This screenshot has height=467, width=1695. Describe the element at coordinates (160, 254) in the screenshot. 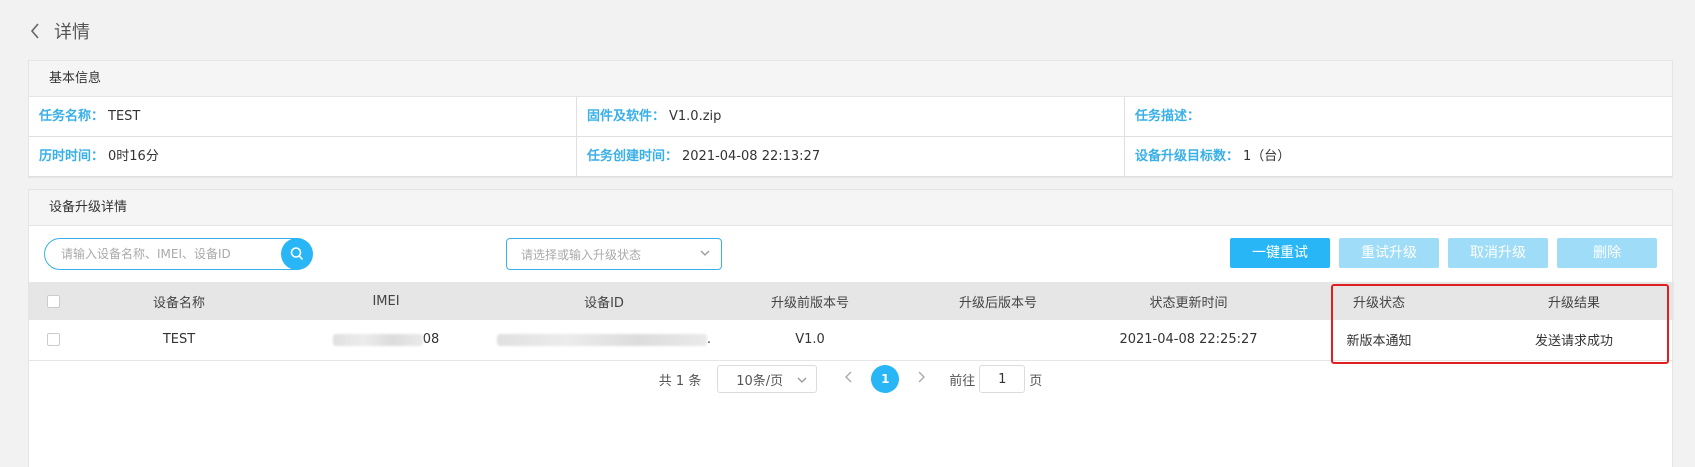

I see `search-input` at that location.